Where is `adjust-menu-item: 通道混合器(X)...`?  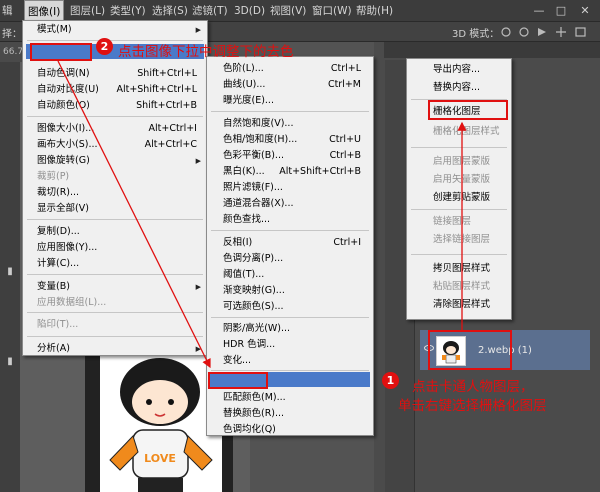
adjust-menu-item: 通道混合器(X)... is located at coordinates (290, 204).